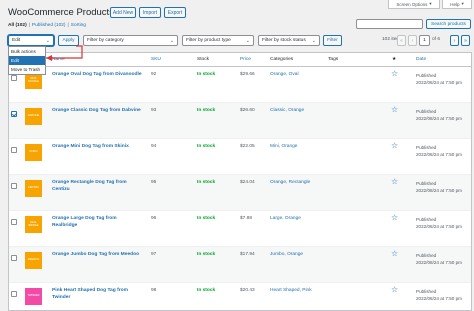  Describe the element at coordinates (33, 260) in the screenshot. I see `product-thumbnail: MEEDOO` at that location.